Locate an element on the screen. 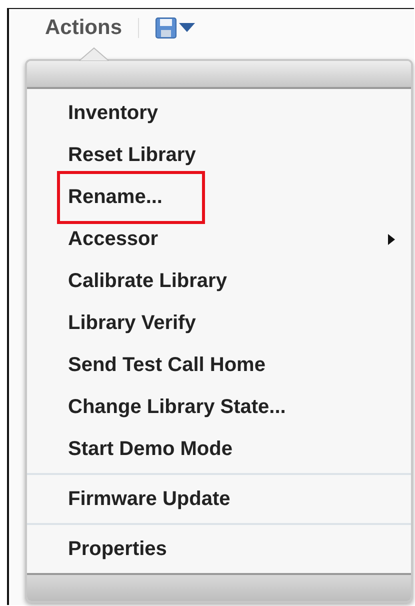 The image size is (415, 606). caret-icon is located at coordinates (187, 28).